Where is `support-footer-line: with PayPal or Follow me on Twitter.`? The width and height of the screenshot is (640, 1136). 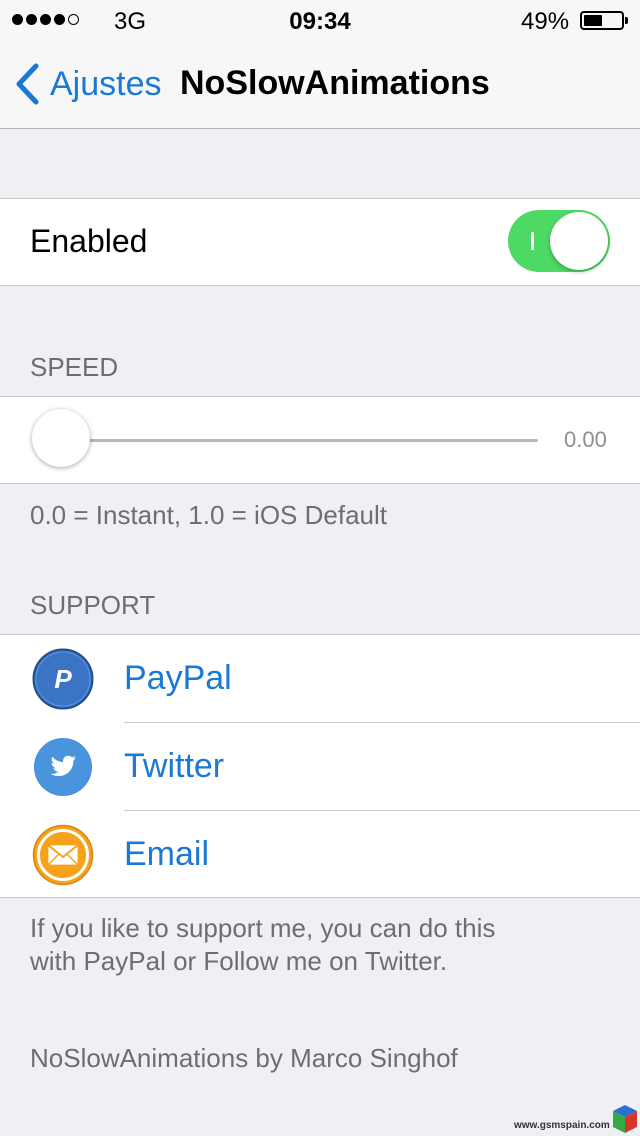 support-footer-line: with PayPal or Follow me on Twitter. is located at coordinates (239, 961).